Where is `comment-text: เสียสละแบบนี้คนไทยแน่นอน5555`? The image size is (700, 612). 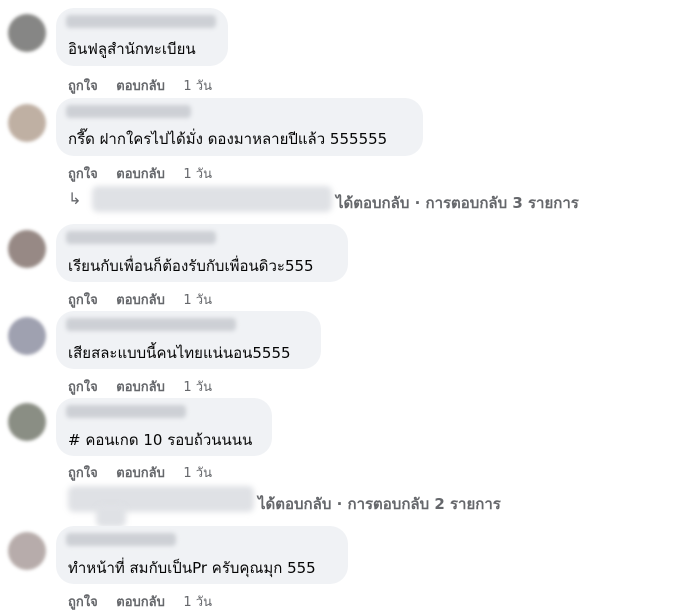 comment-text: เสียสละแบบนี้คนไทยแน่นอน5555 is located at coordinates (179, 353).